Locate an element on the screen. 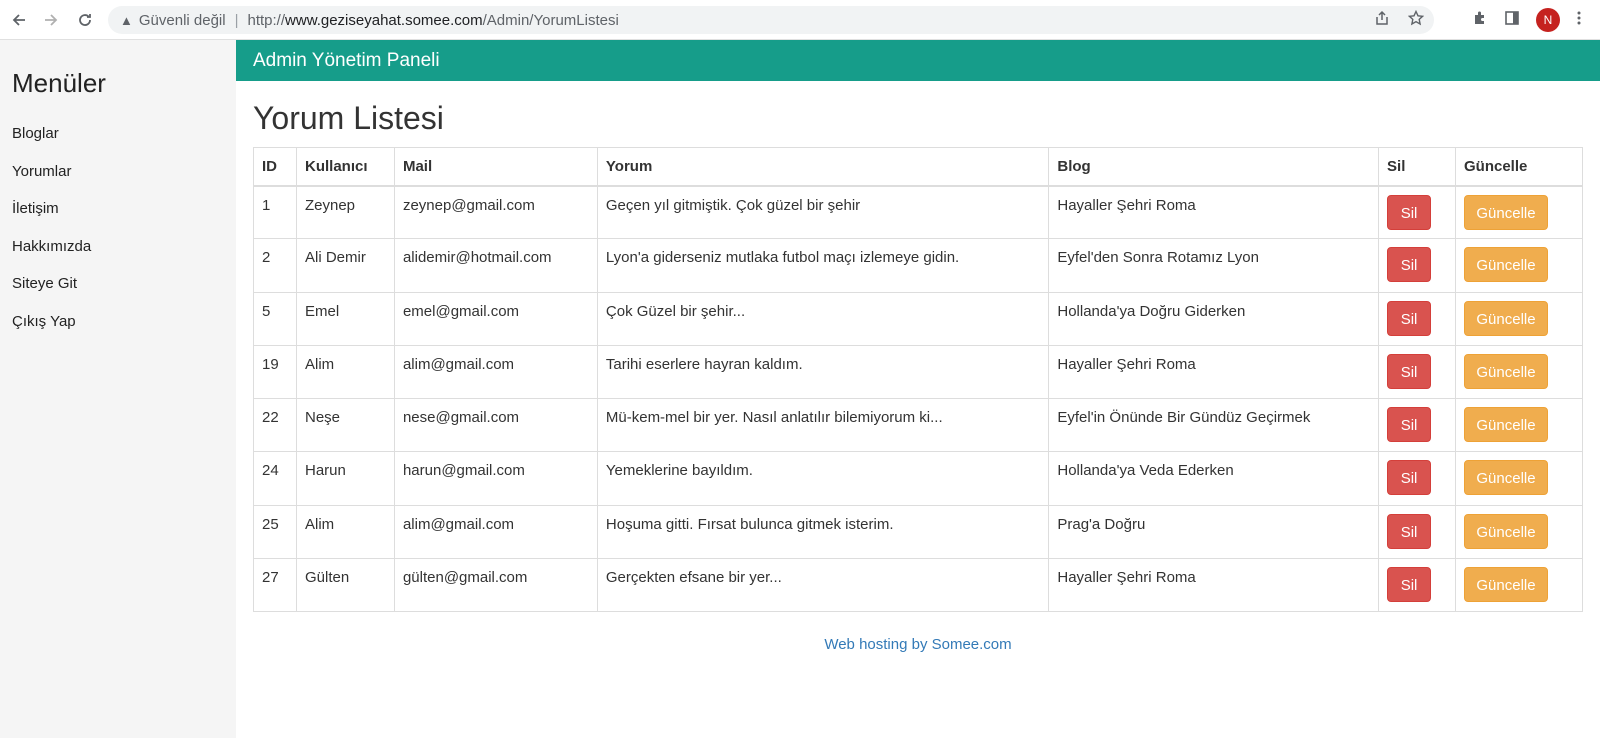 The width and height of the screenshot is (1600, 738). url-protocol: http:// is located at coordinates (266, 20).